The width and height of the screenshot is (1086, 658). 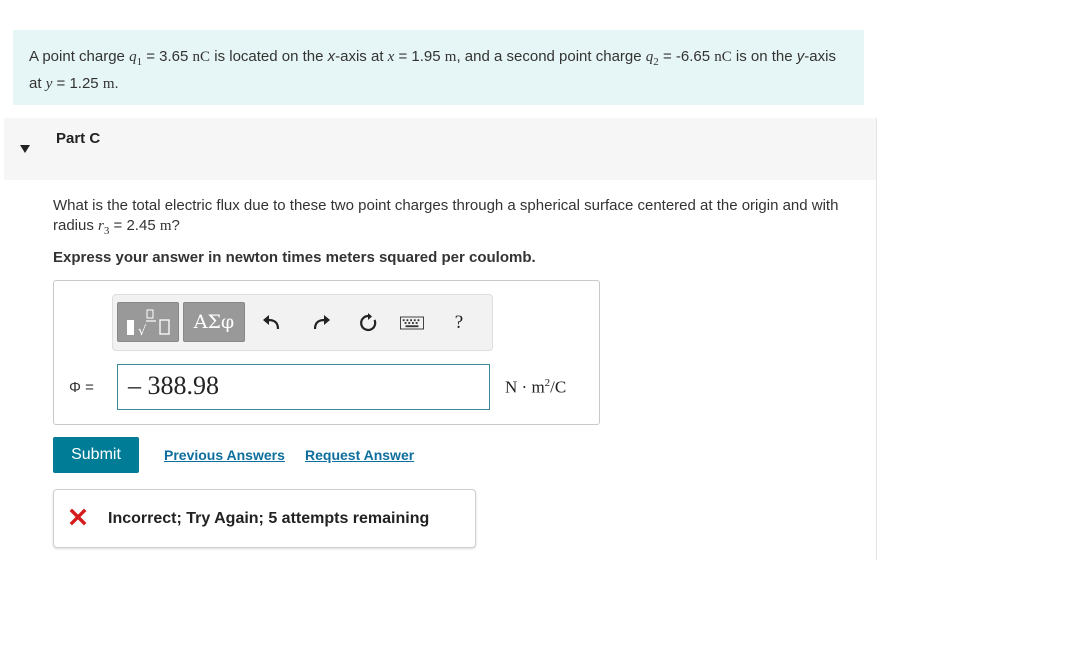 I want to click on greek-symbols-icon: ΑΣφ, so click(x=214, y=322).